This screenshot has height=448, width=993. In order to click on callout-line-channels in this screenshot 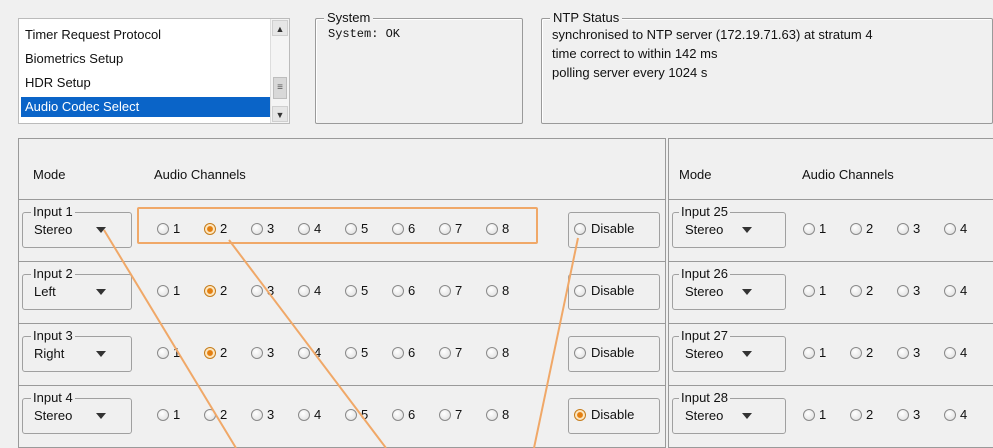, I will do `click(307, 343)`.